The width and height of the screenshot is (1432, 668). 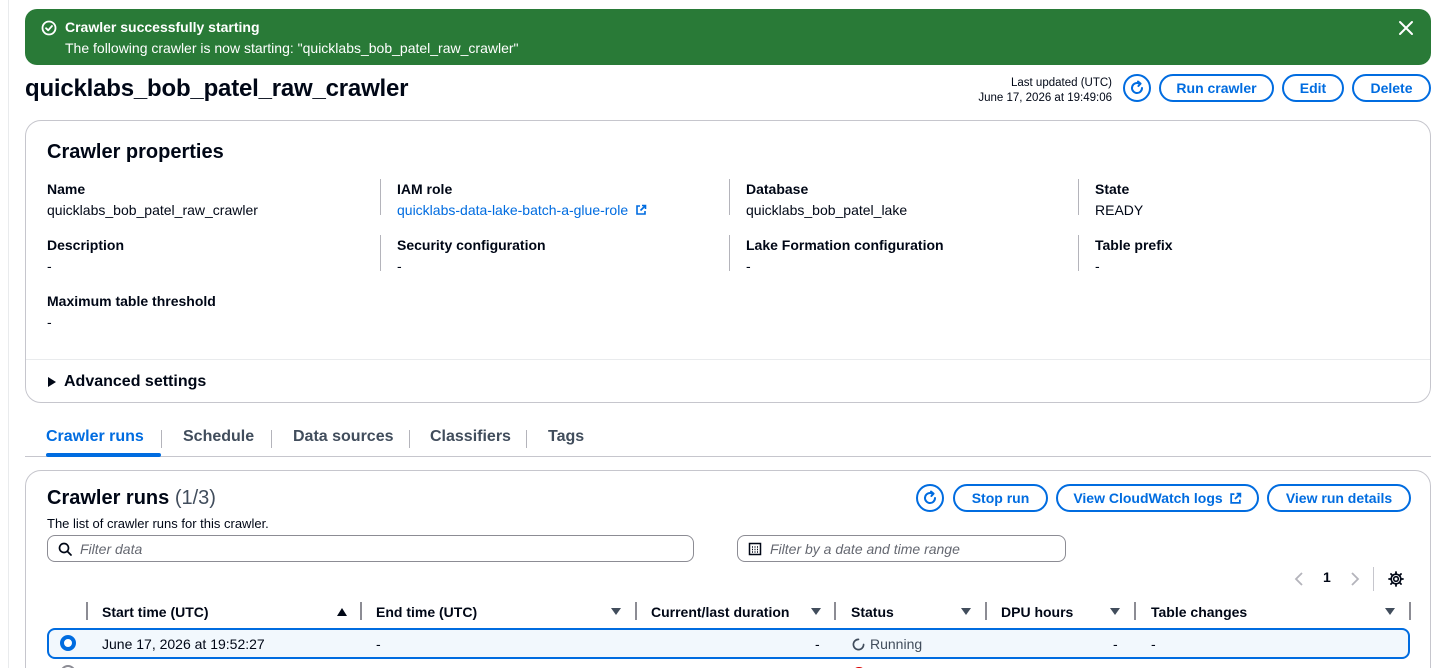 I want to click on col-table-changes: Table changes, so click(x=1199, y=612).